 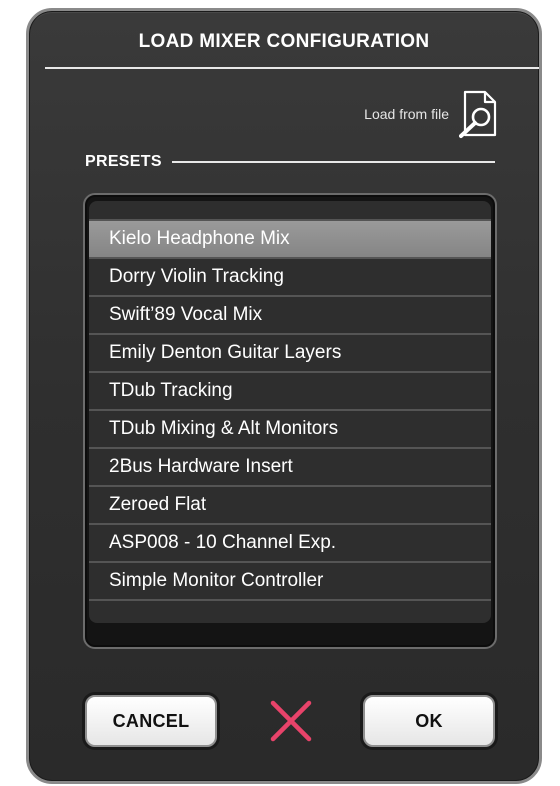 What do you see at coordinates (406, 114) in the screenshot?
I see `load-from-file-label: Load from file` at bounding box center [406, 114].